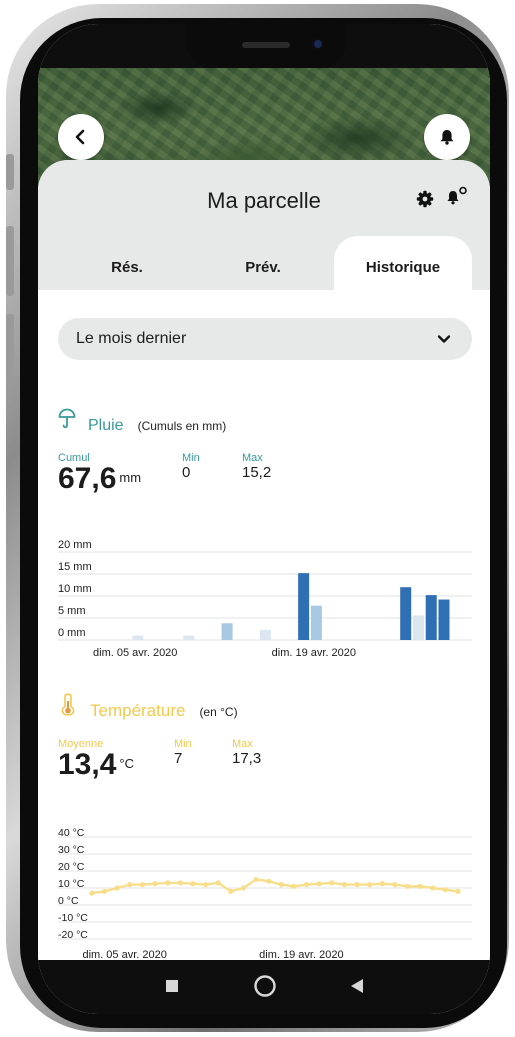  I want to click on rain-y-tick-label: 15 mm, so click(75, 567).